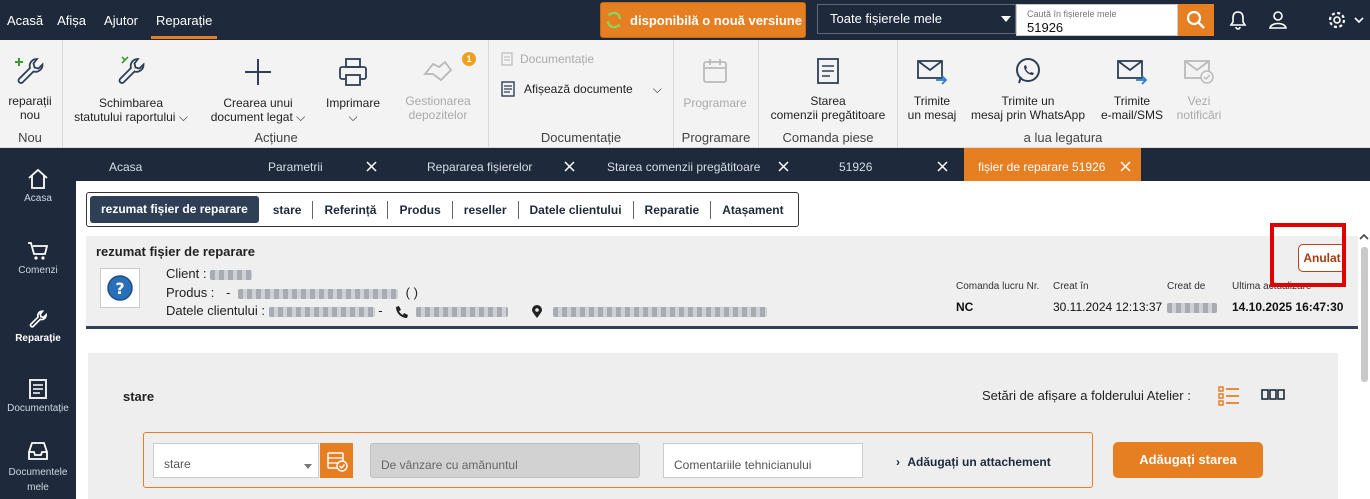 This screenshot has height=499, width=1370. I want to click on tab-repararea-fisierelor: Repararea fișierelor, so click(479, 164).